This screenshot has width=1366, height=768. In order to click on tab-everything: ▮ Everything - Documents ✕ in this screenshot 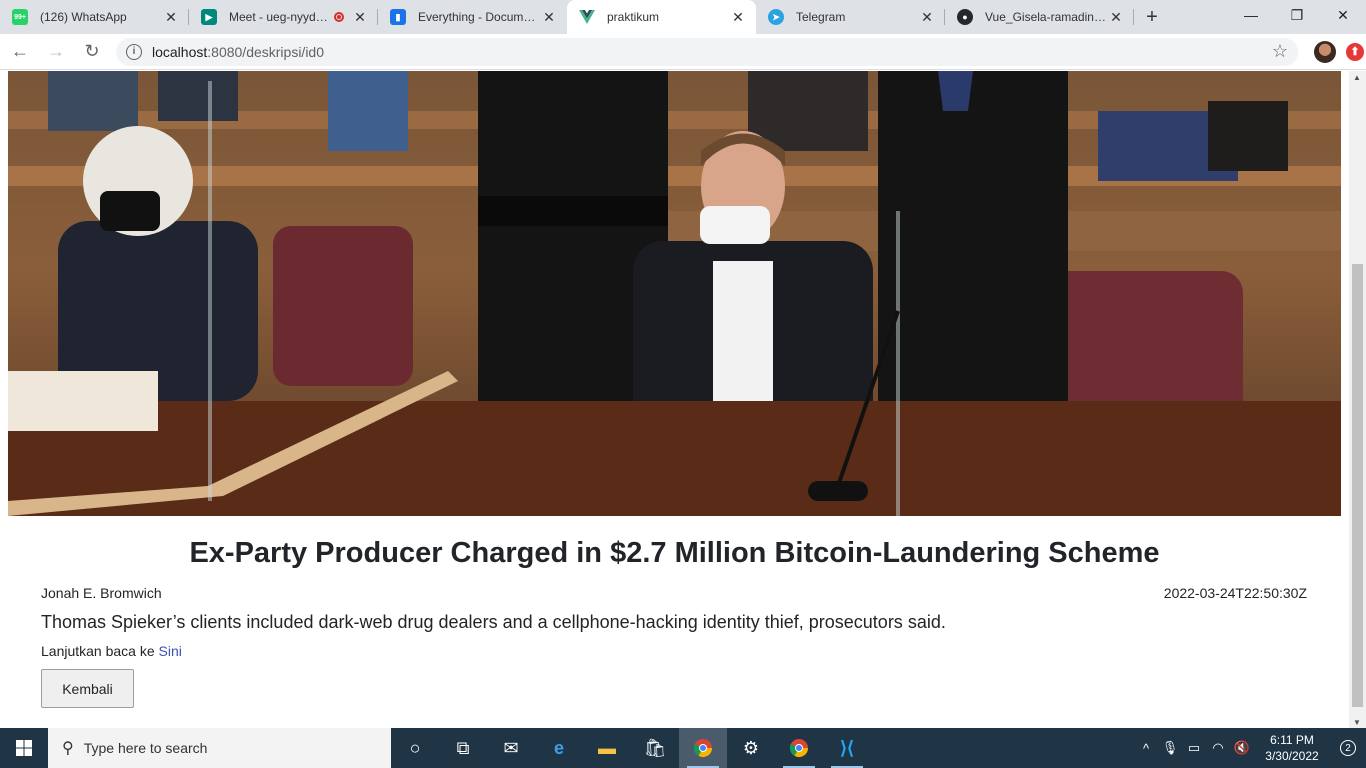, I will do `click(472, 17)`.